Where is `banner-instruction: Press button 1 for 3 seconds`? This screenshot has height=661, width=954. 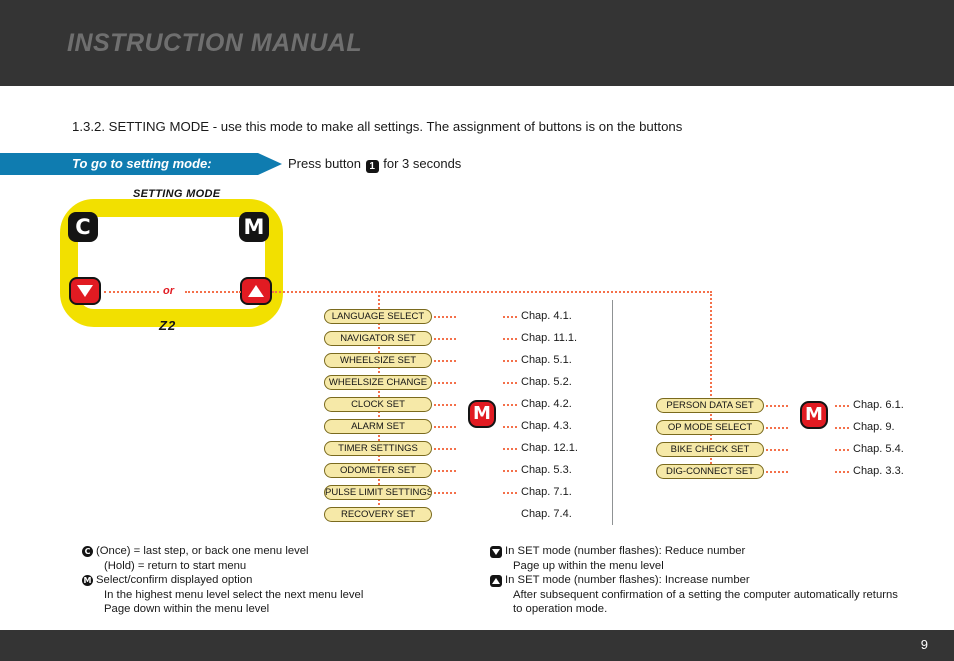
banner-instruction: Press button 1 for 3 seconds is located at coordinates (374, 164).